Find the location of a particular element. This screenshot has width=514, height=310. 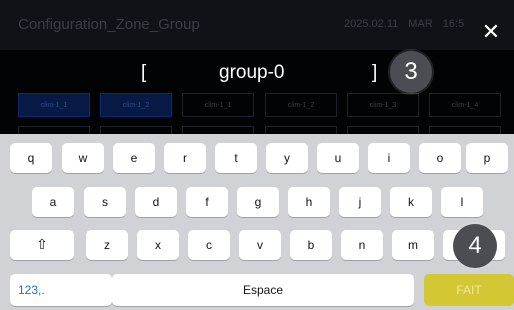

group-name-display: [ group-0 ] is located at coordinates (257, 74).